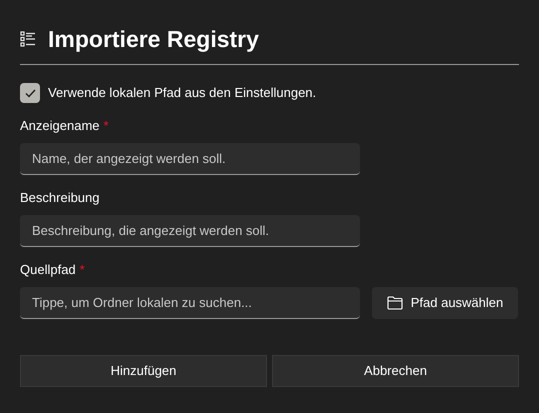 The width and height of the screenshot is (539, 413). I want to click on dialog-title: Importiere Registry, so click(153, 39).